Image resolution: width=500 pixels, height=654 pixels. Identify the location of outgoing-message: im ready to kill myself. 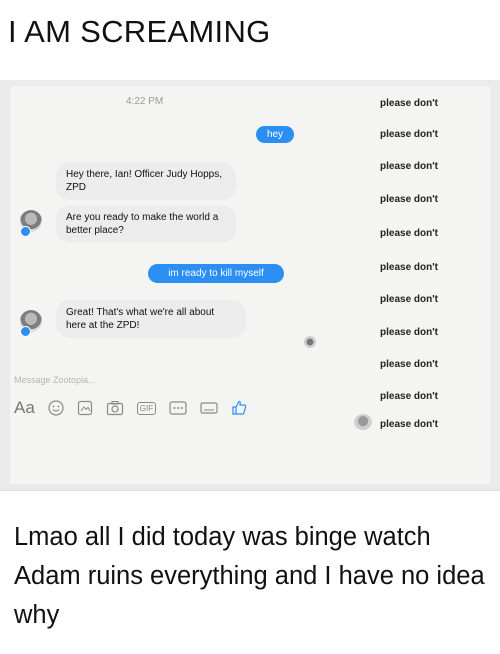
(216, 273).